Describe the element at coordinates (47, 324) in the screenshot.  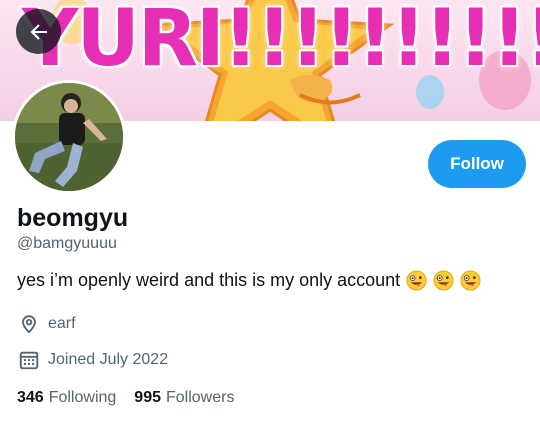
I see `location-row: earf` at that location.